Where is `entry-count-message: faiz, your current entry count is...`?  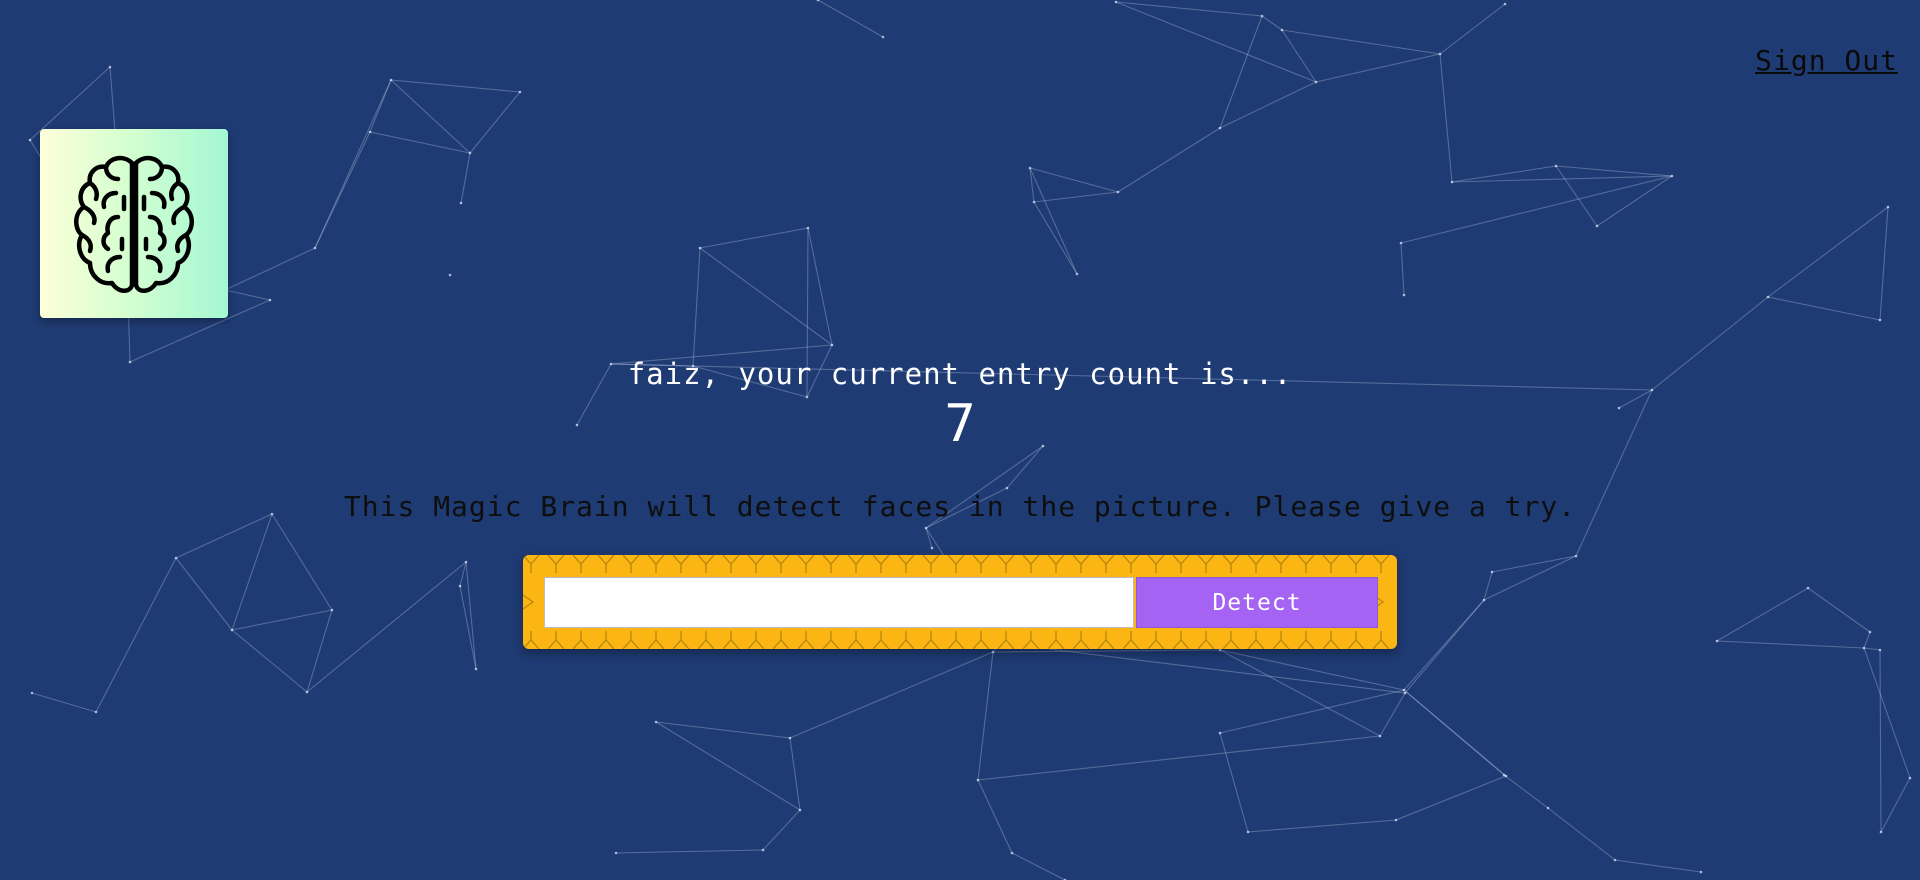 entry-count-message: faiz, your current entry count is... is located at coordinates (960, 374).